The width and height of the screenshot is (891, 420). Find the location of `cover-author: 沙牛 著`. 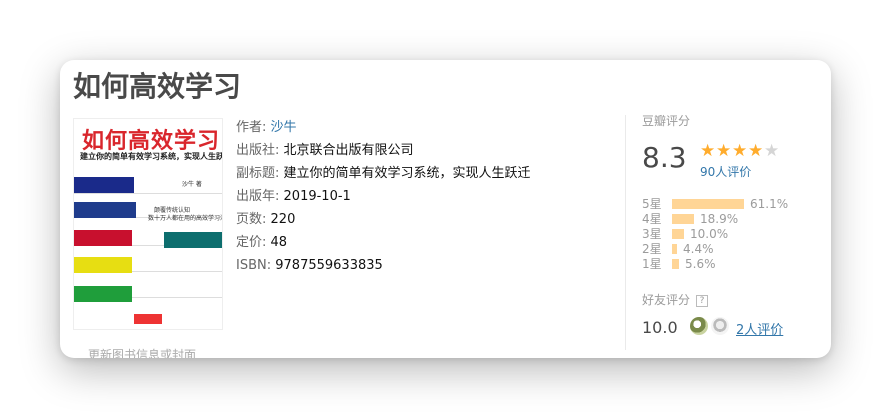

cover-author: 沙牛 著 is located at coordinates (192, 184).